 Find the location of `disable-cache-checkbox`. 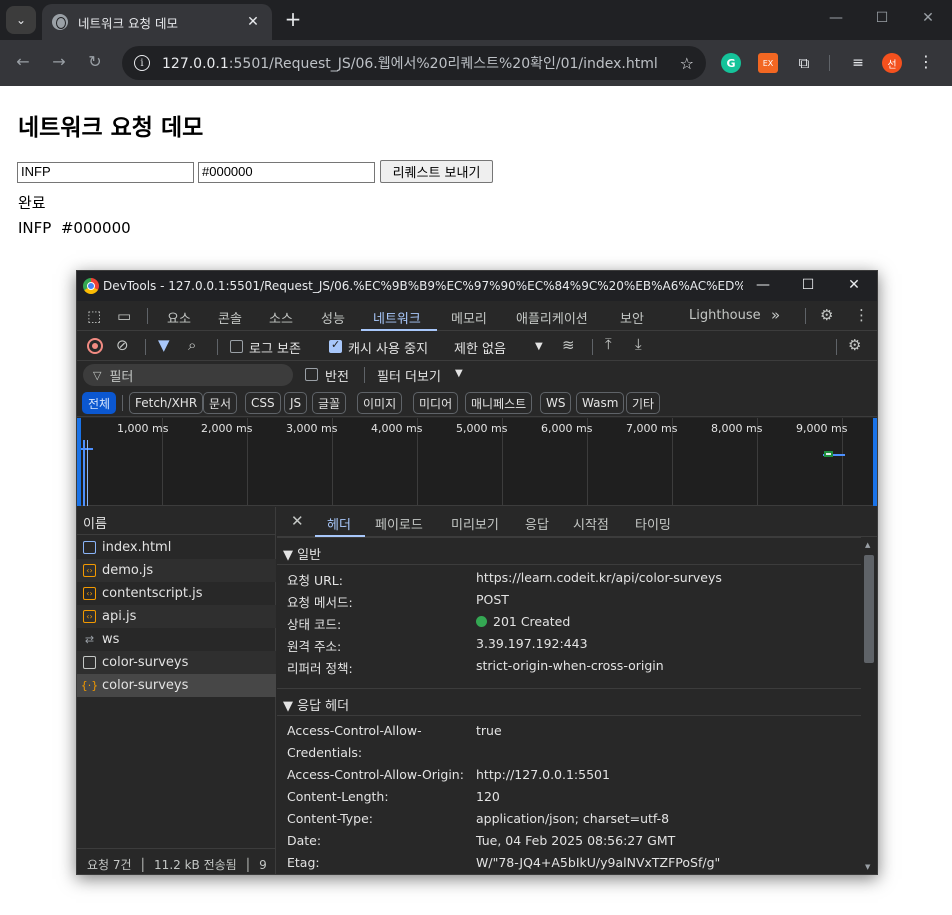

disable-cache-checkbox is located at coordinates (335, 345).